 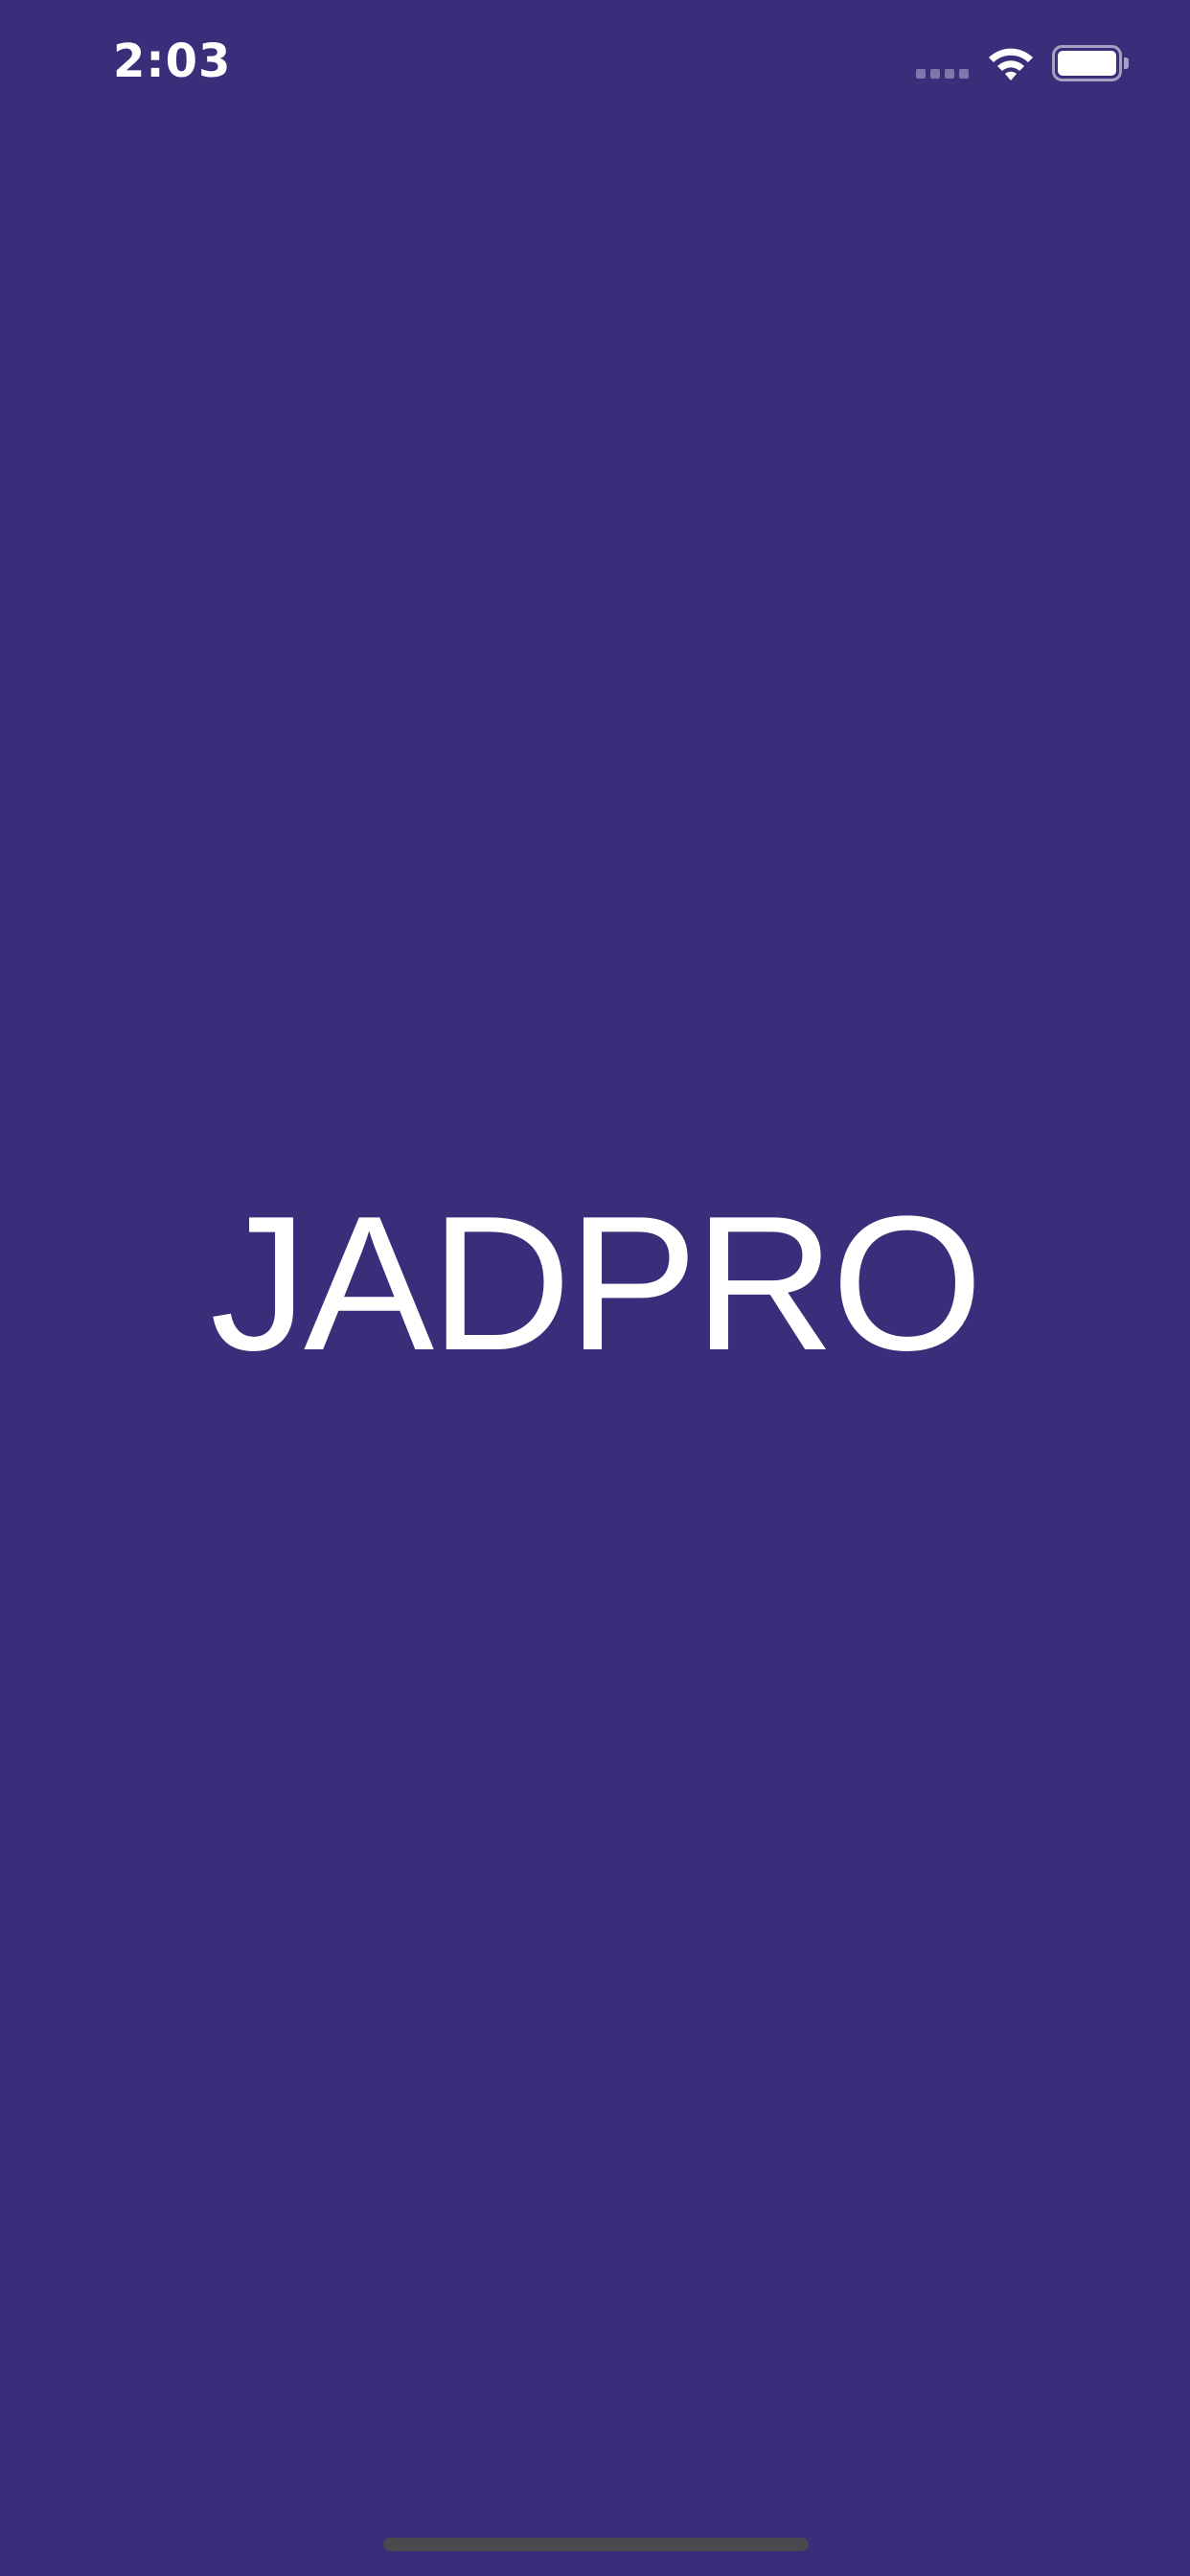 I want to click on status-time: 2:03, so click(x=172, y=61).